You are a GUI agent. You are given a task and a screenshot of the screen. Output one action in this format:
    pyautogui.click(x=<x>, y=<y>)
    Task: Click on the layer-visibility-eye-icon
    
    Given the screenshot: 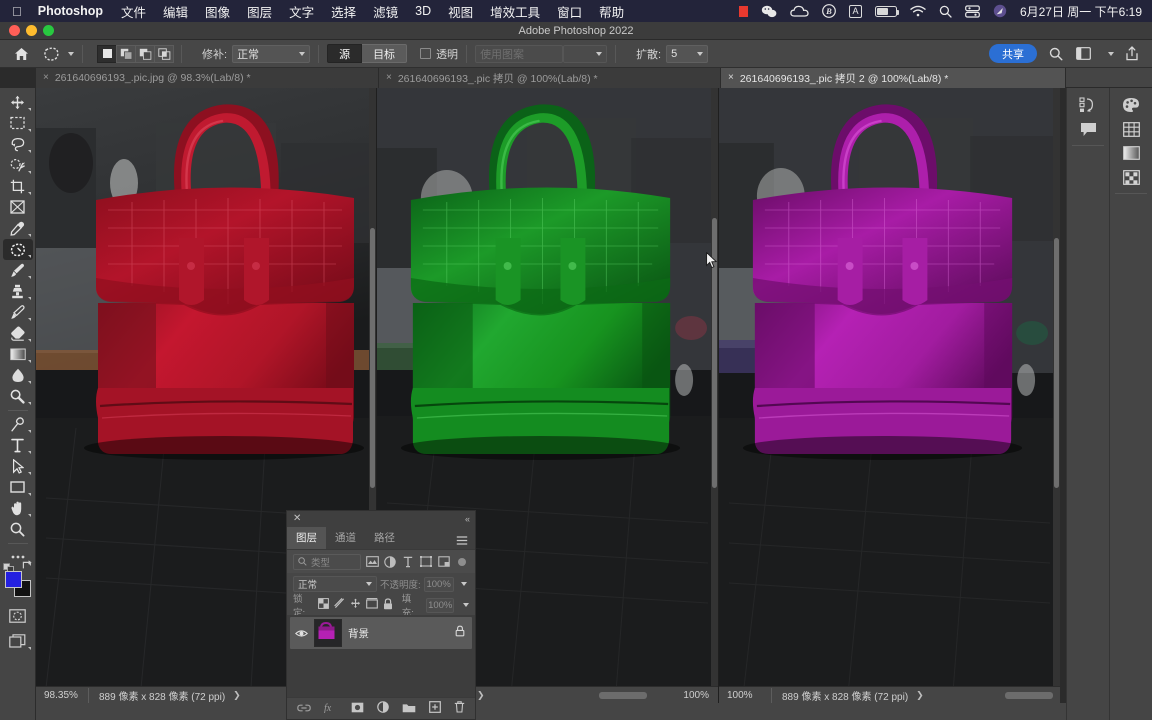 What is the action you would take?
    pyautogui.click(x=301, y=633)
    